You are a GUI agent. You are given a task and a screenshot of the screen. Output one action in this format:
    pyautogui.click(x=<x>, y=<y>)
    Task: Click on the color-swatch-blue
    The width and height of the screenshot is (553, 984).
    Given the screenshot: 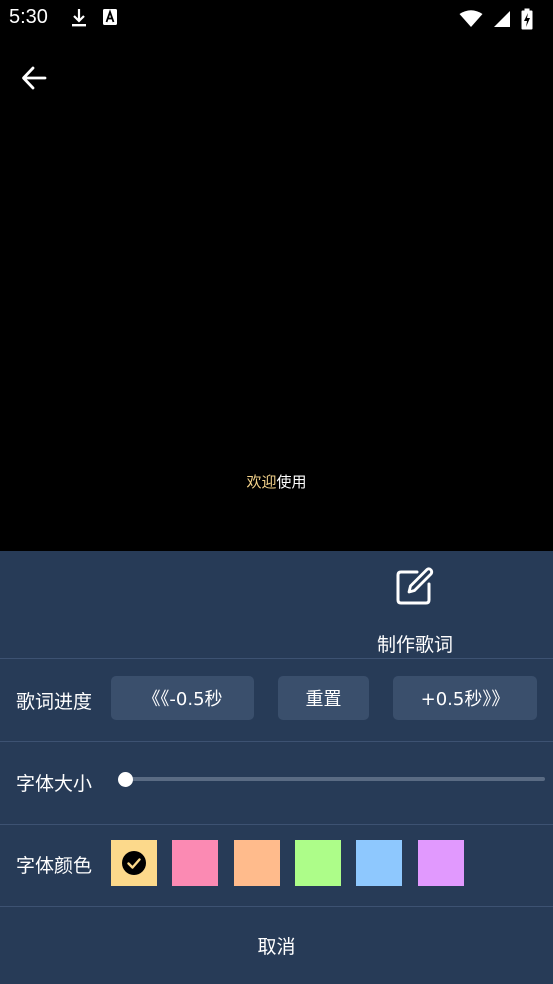 What is the action you would take?
    pyautogui.click(x=379, y=863)
    